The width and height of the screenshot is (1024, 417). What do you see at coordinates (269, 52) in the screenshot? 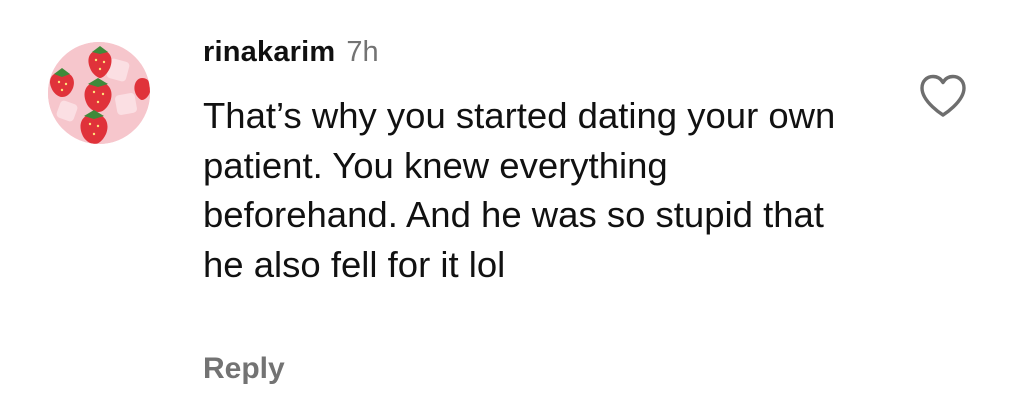
I see `username-link: rinakarim` at bounding box center [269, 52].